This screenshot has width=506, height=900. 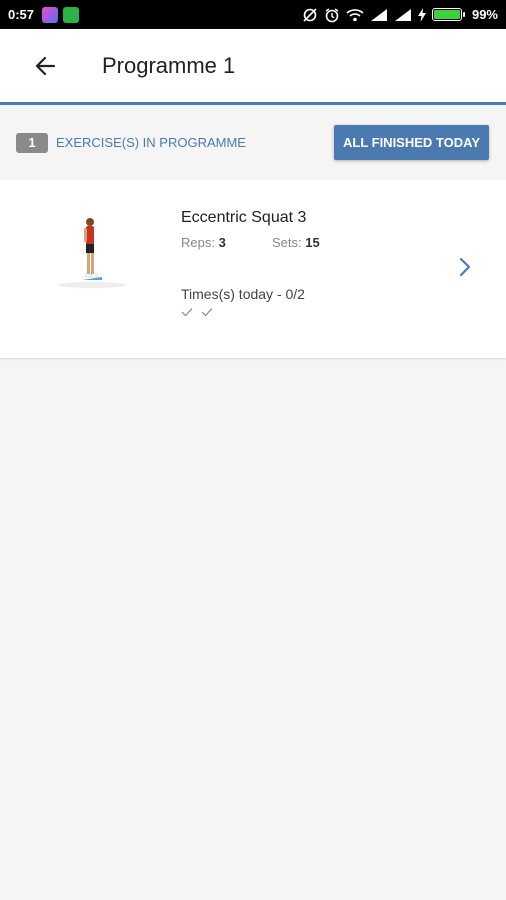 I want to click on sync-icon, so click(x=310, y=14).